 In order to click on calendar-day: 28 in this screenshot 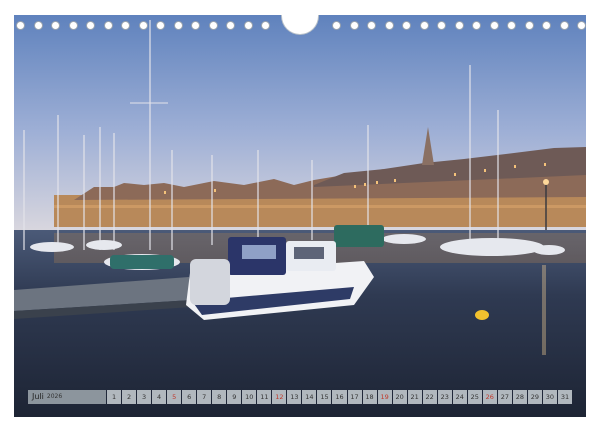, I will do `click(519, 397)`.